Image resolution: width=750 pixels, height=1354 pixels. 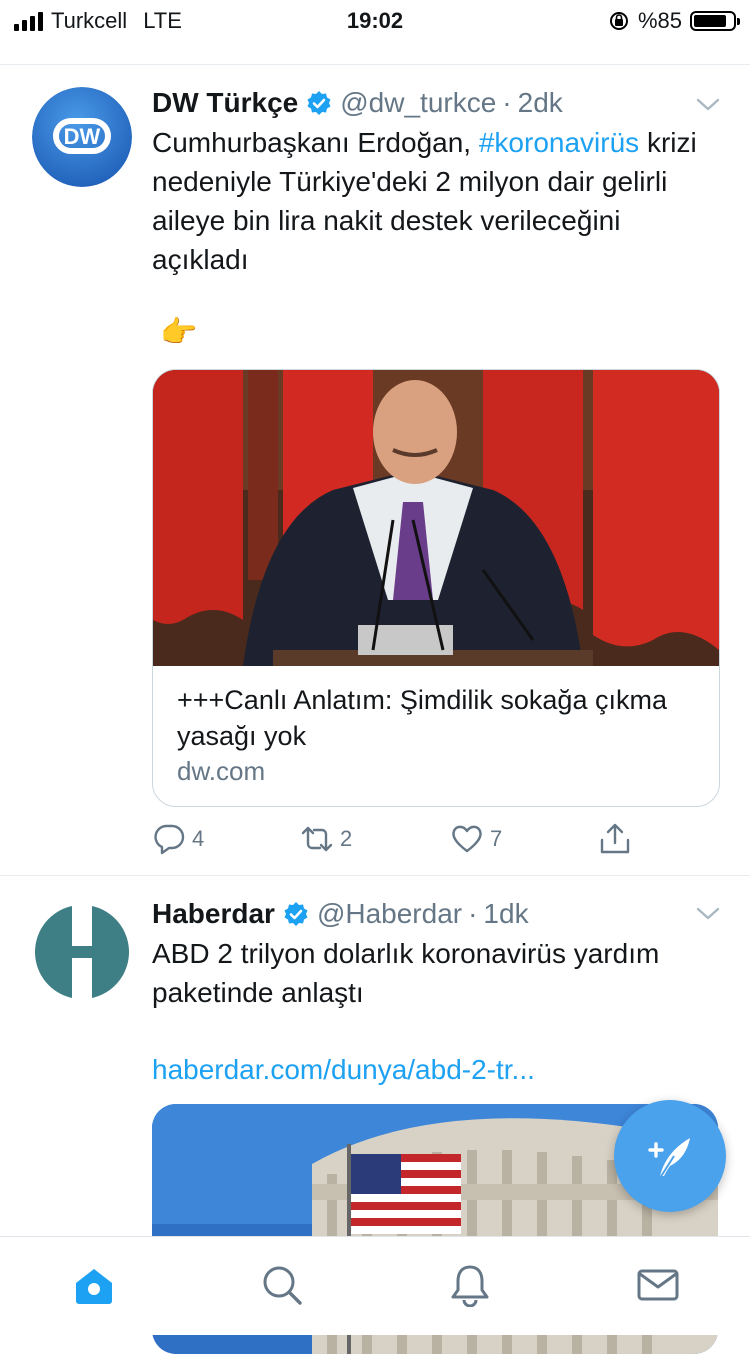 I want to click on like-button: 7, so click(x=476, y=839).